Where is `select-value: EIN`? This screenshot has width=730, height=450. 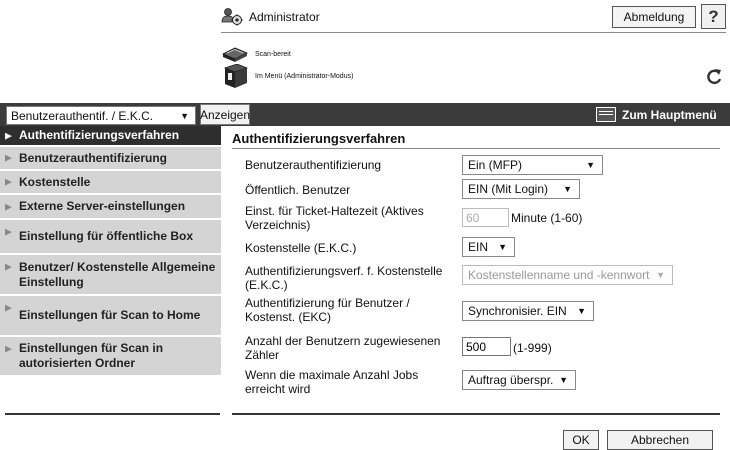 select-value: EIN is located at coordinates (478, 247).